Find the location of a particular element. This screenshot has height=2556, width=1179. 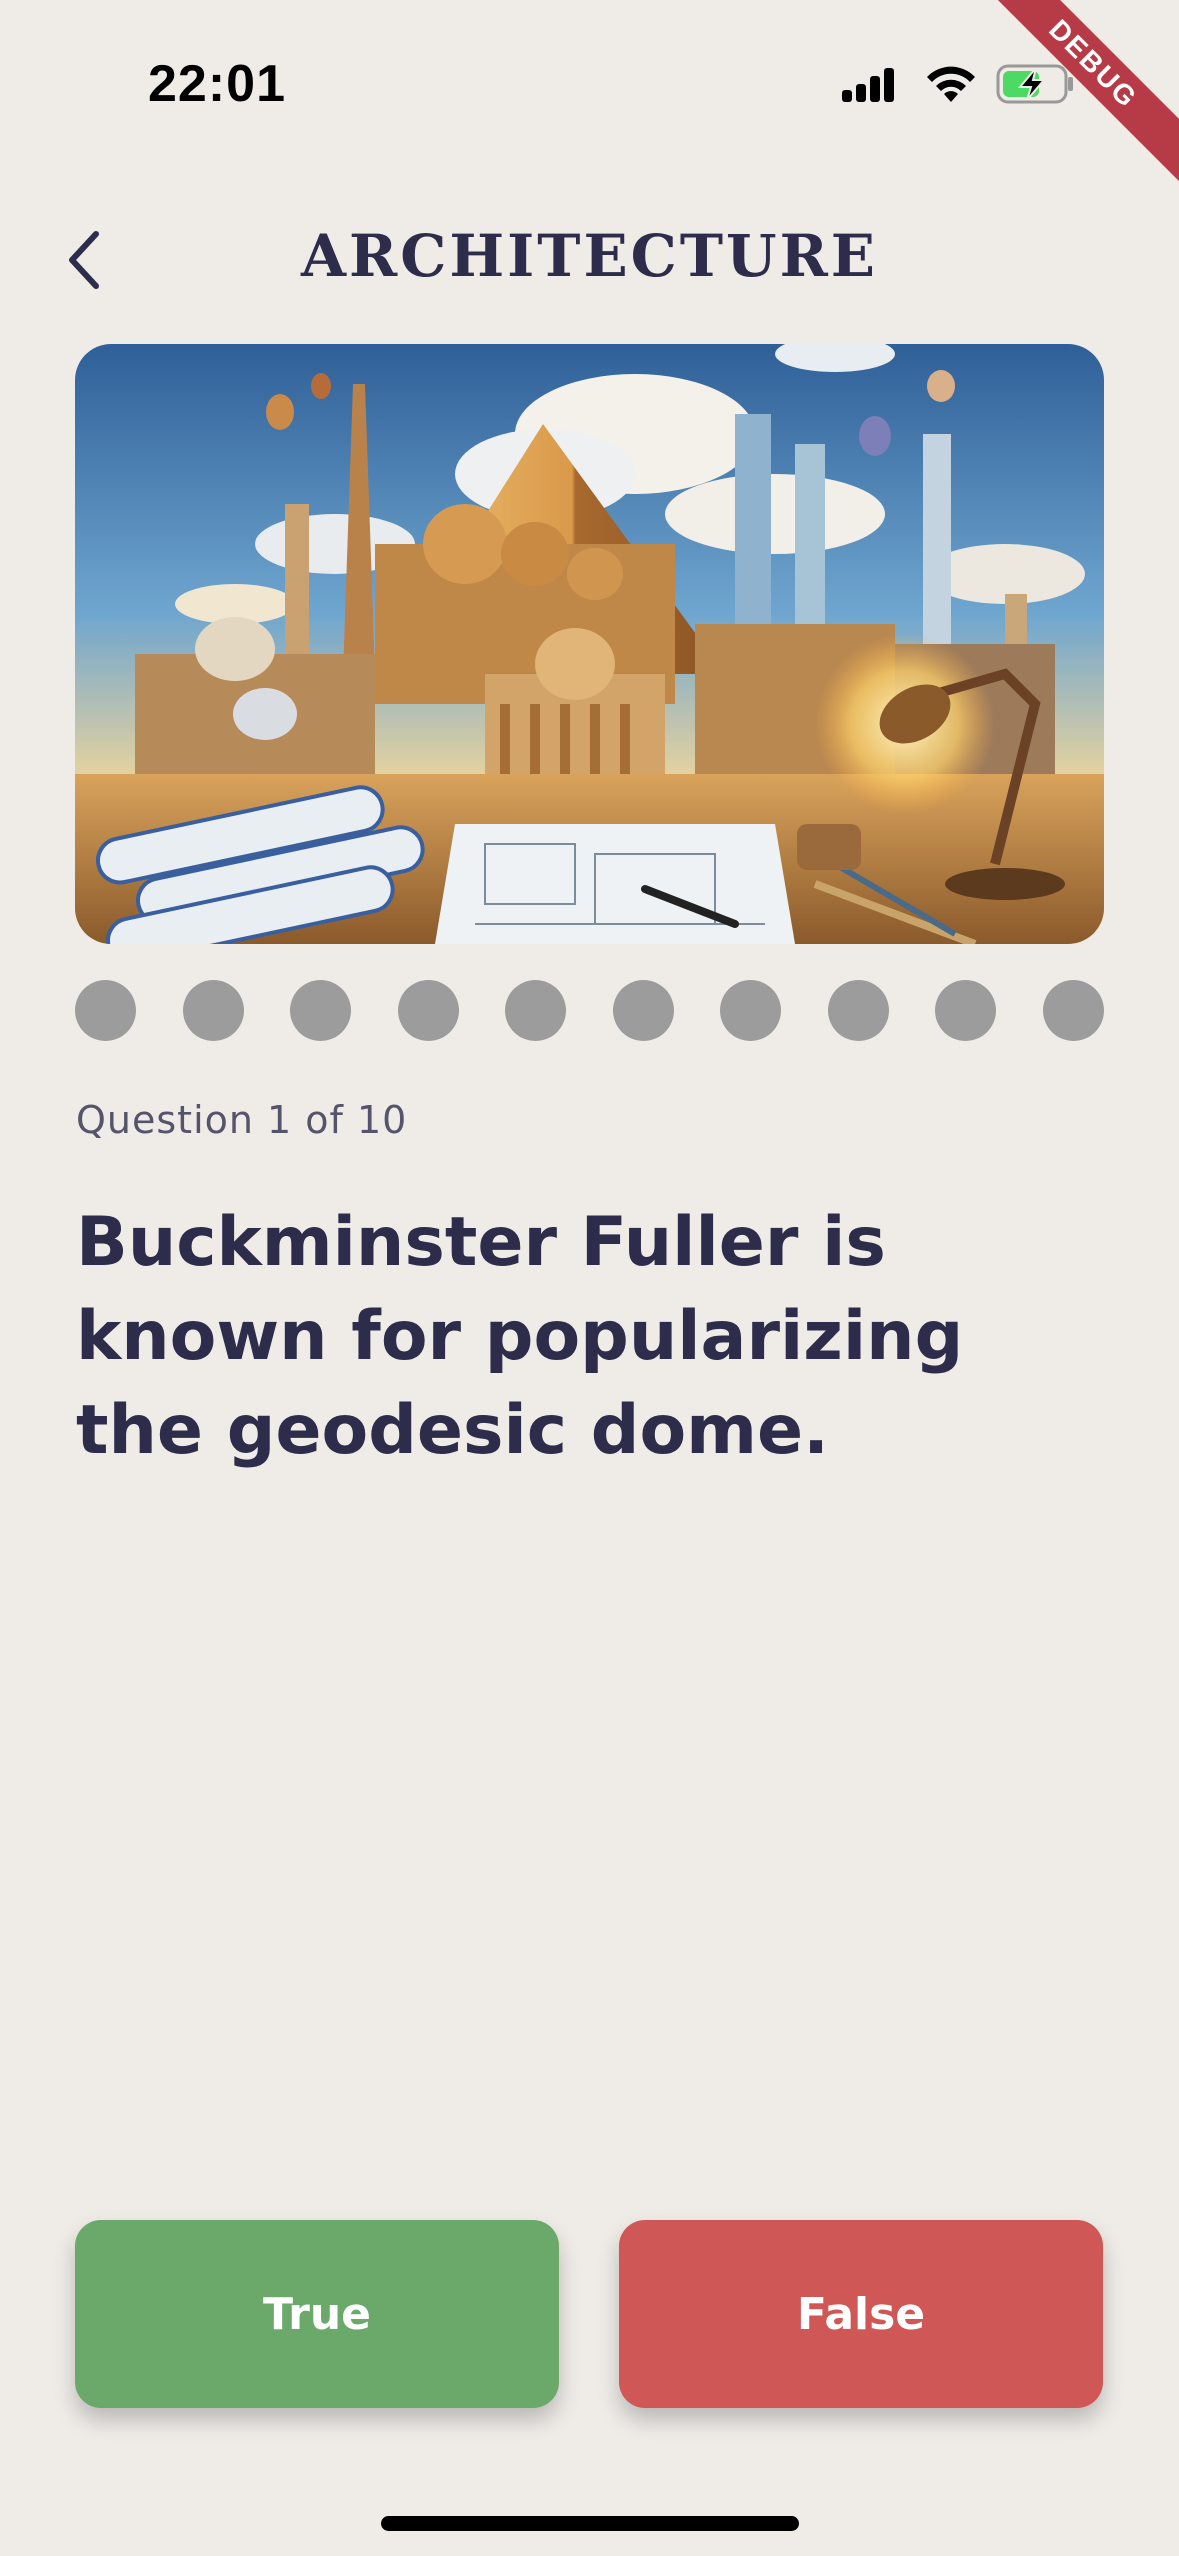

status-time: 22:01 is located at coordinates (217, 84).